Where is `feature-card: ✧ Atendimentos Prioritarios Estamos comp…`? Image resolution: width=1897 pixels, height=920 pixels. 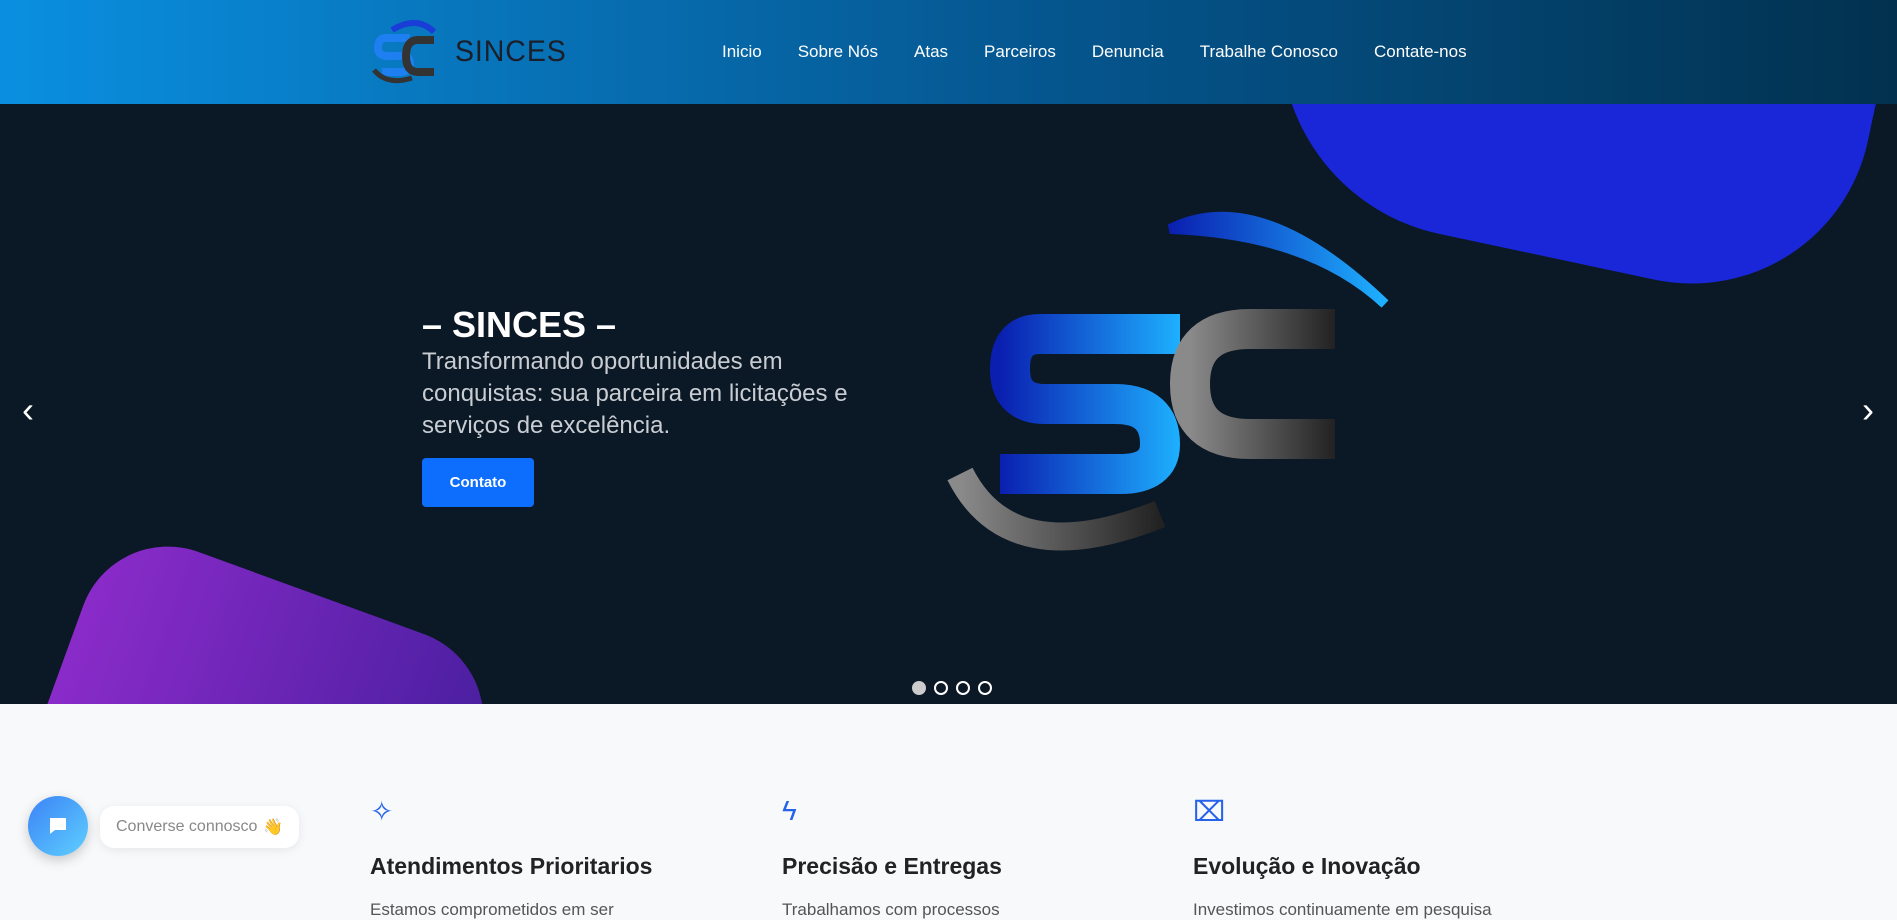 feature-card: ✧ Atendimentos Prioritarios Estamos comp… is located at coordinates (530, 857).